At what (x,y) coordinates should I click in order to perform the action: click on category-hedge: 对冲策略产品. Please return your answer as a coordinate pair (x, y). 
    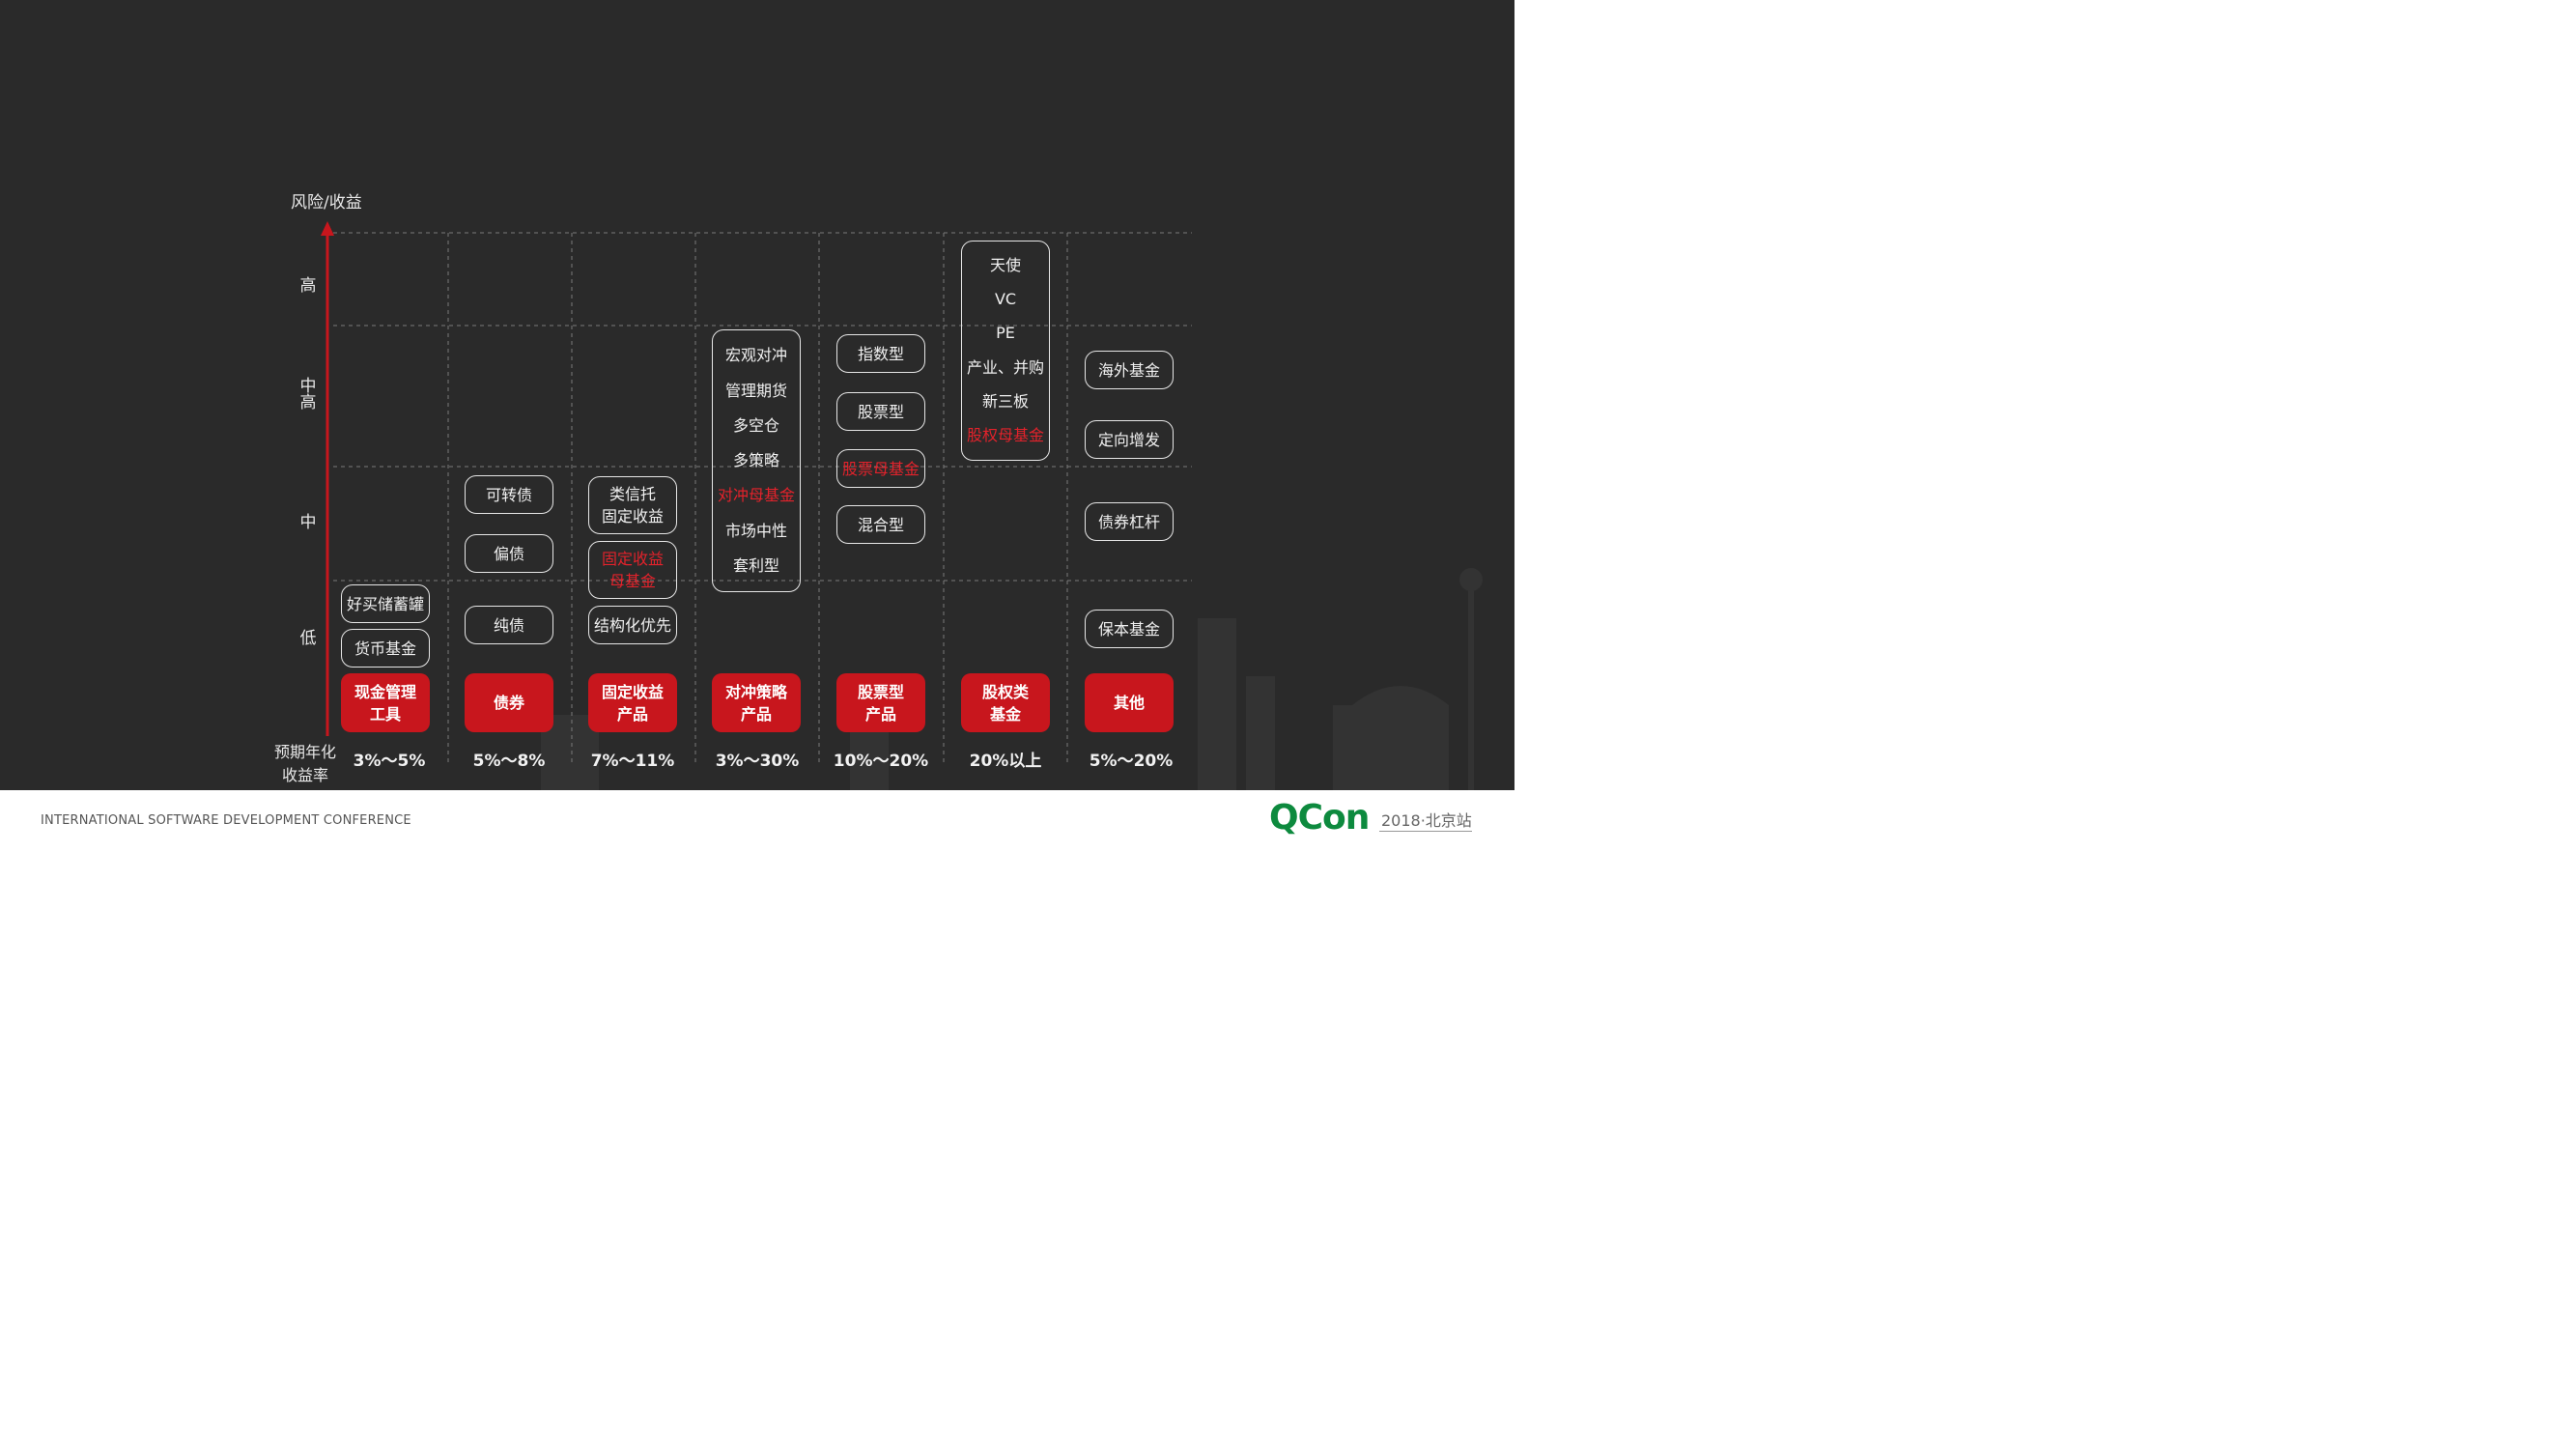
    Looking at the image, I should click on (756, 702).